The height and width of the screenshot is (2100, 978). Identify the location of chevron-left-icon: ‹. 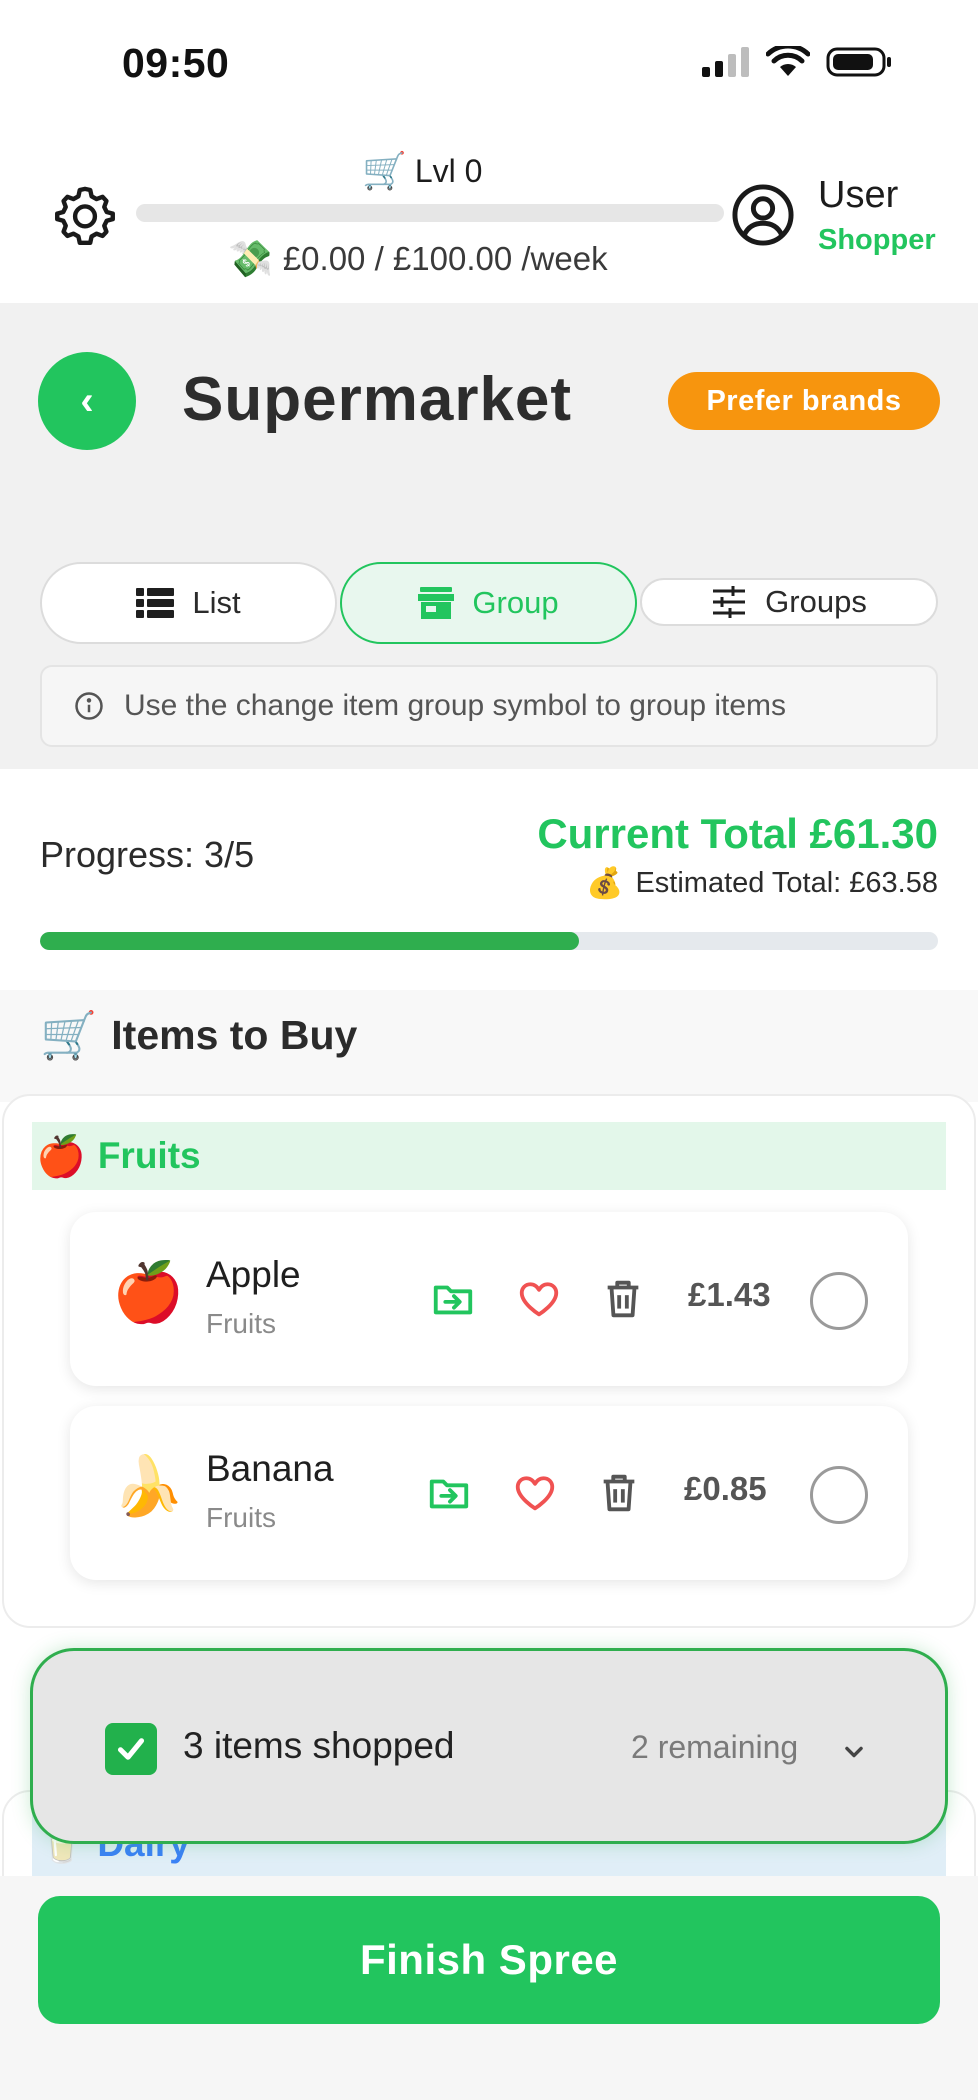
(87, 400).